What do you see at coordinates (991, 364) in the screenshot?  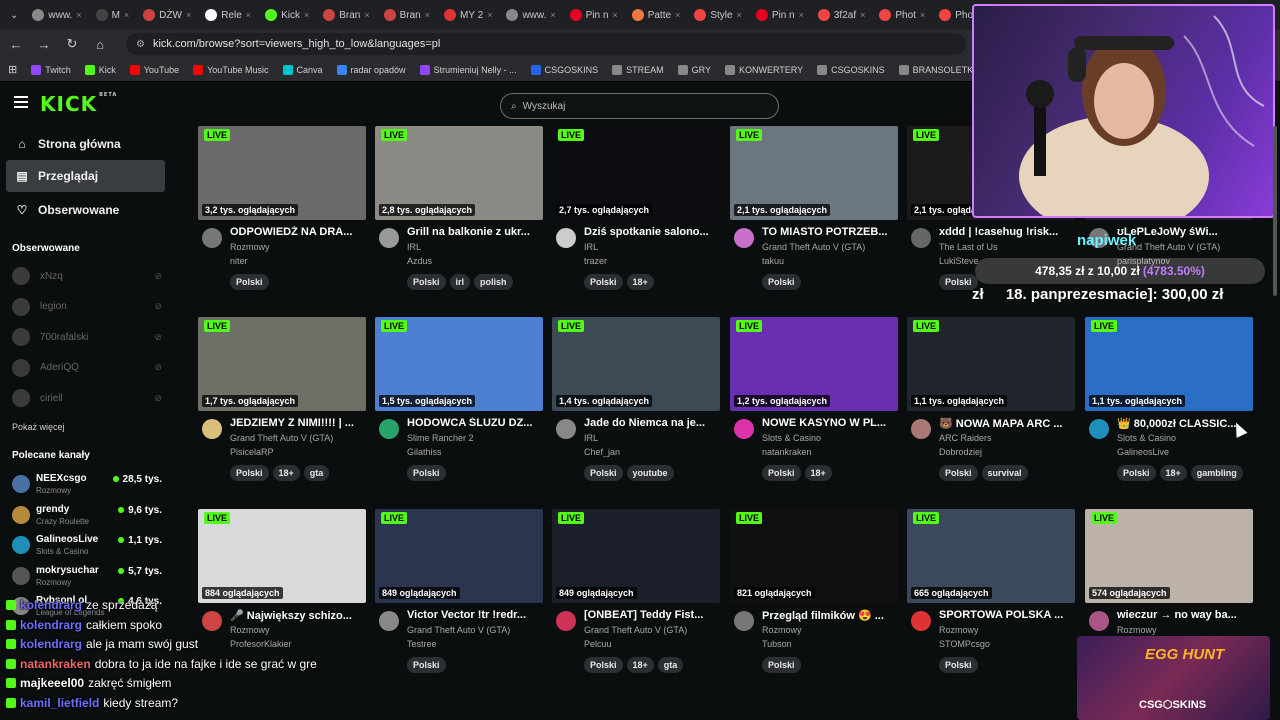 I see `stream-thumbnail: LIVE 1,1 tys. oglądających` at bounding box center [991, 364].